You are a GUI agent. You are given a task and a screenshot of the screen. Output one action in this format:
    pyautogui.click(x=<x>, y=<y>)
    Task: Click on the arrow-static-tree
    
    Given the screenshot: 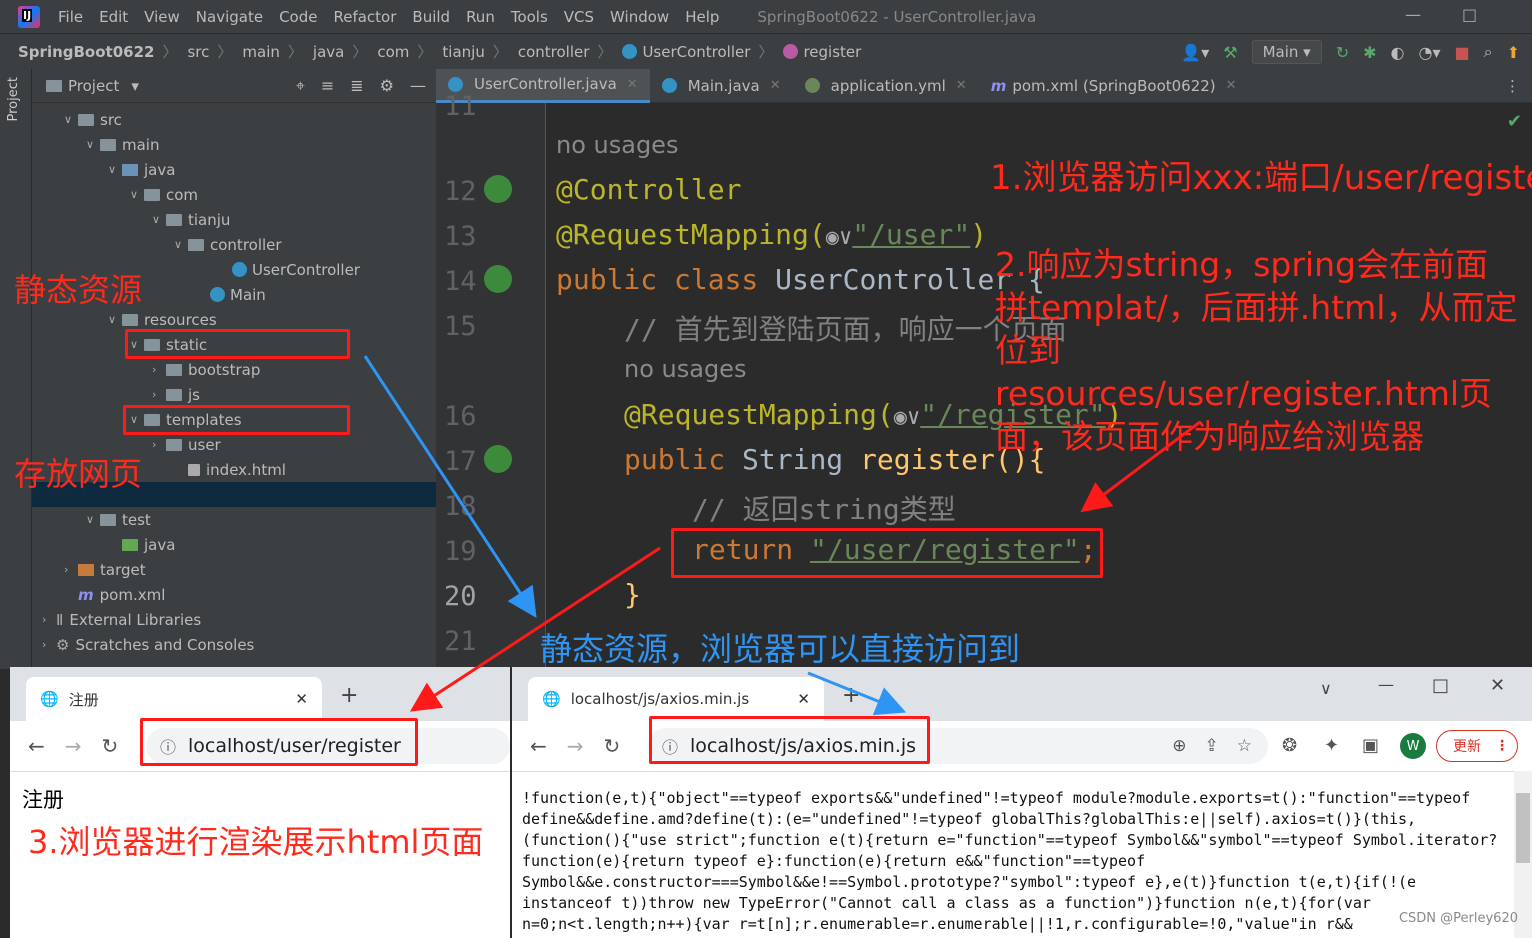 What is the action you would take?
    pyautogui.click(x=450, y=487)
    